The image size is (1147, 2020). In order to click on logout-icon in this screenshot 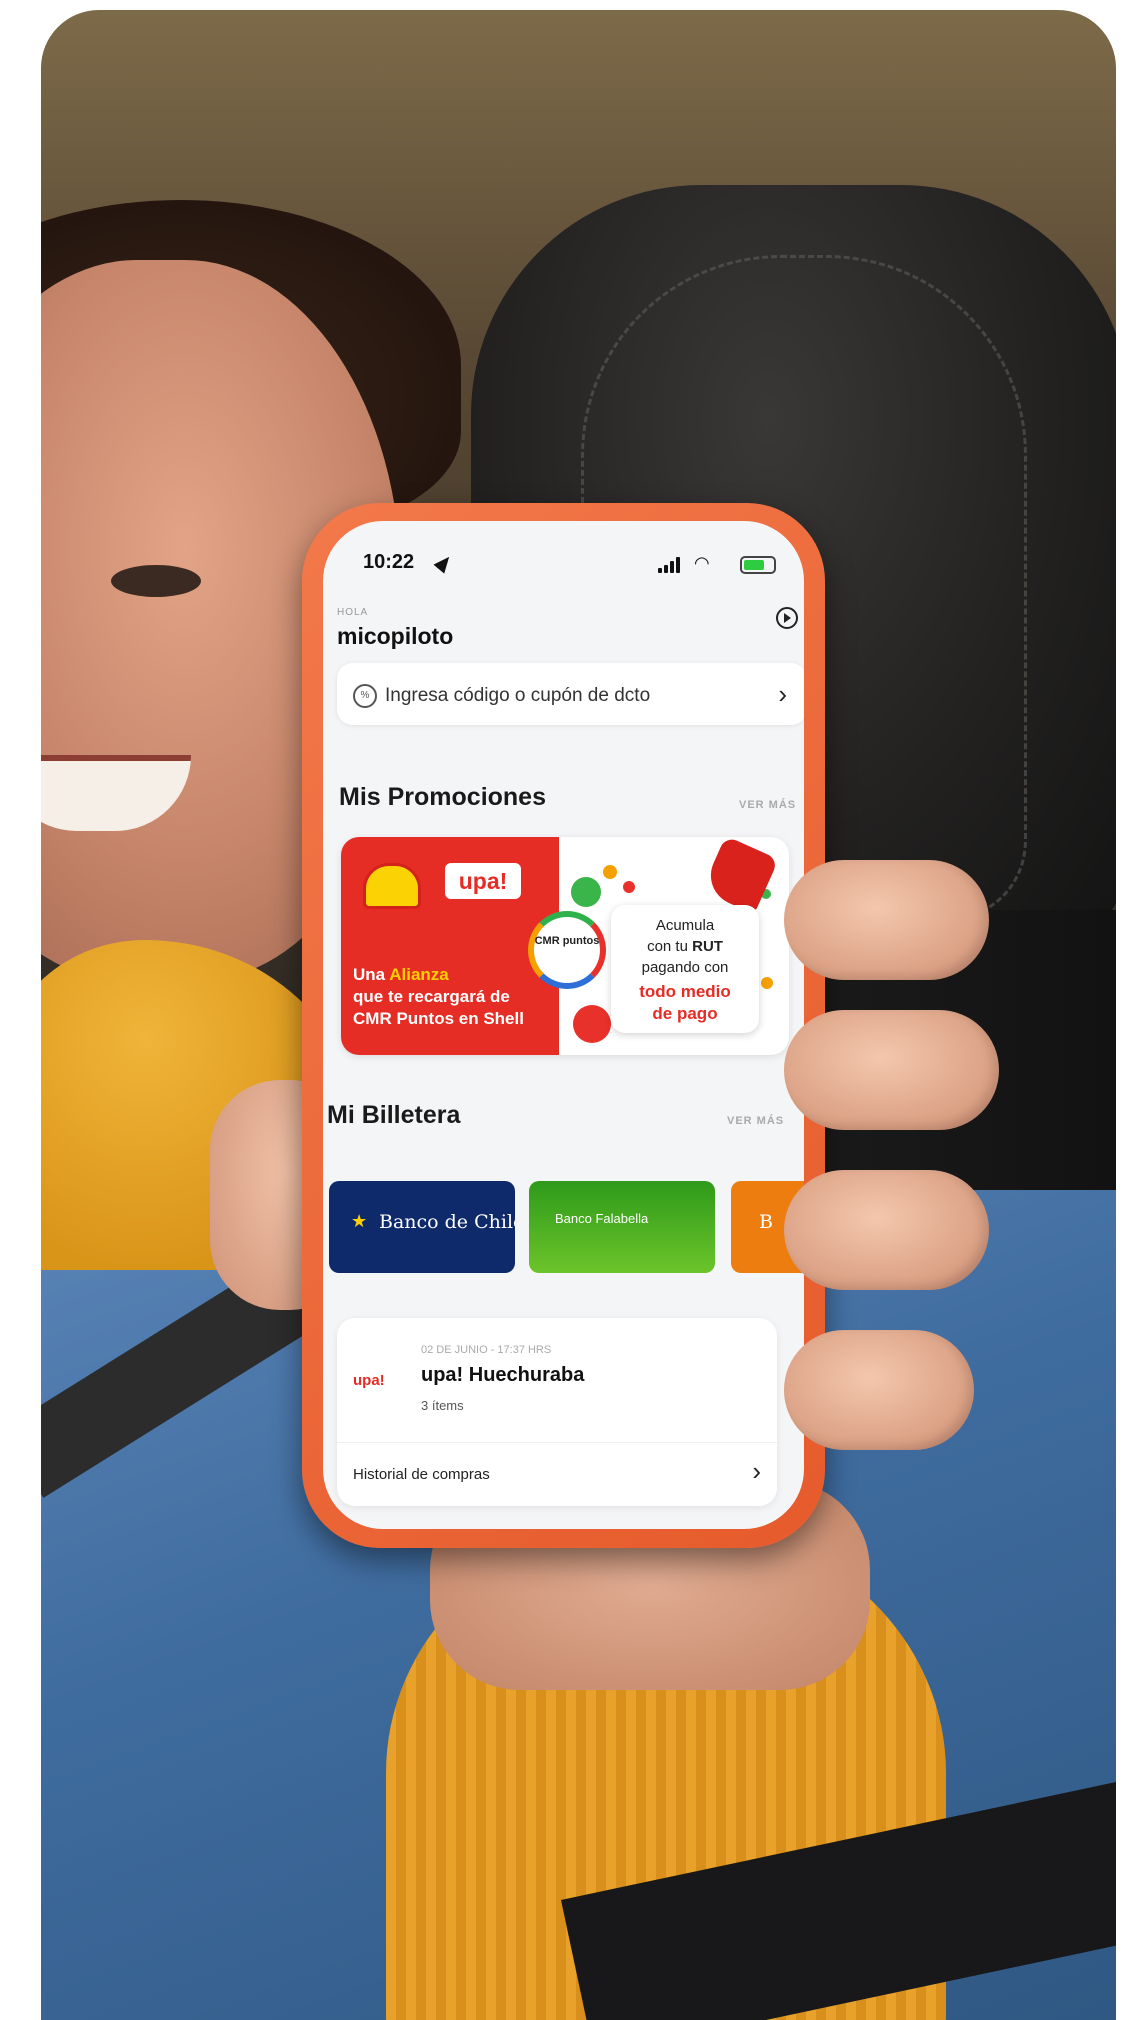, I will do `click(787, 618)`.